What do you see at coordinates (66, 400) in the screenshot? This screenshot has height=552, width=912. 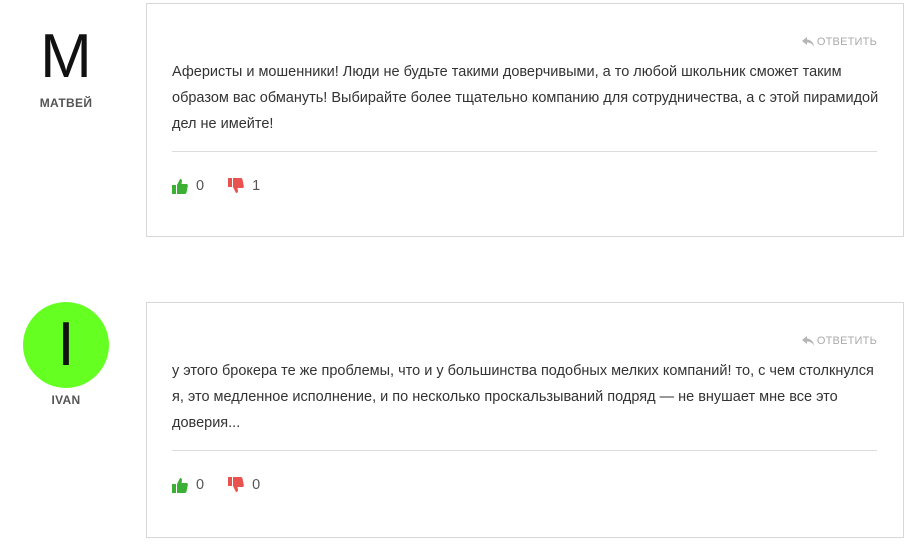 I see `author-name: IVAN` at bounding box center [66, 400].